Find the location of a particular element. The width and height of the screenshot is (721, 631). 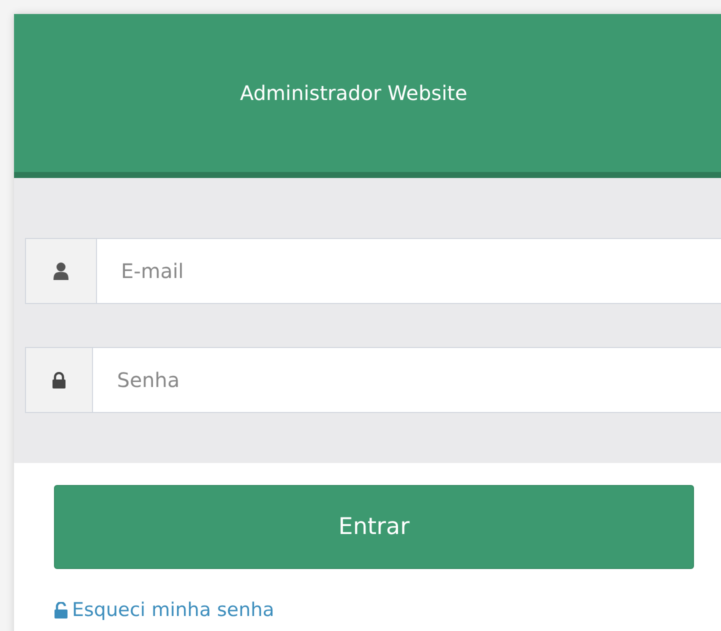

input-field: E-mail is located at coordinates (409, 271).